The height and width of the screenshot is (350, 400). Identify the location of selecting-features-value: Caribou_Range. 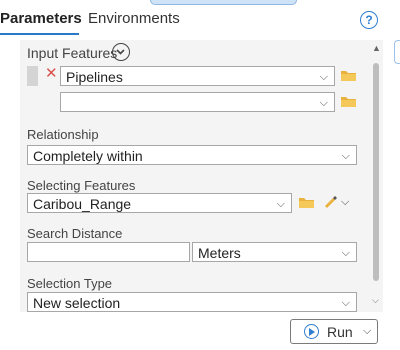
(82, 204).